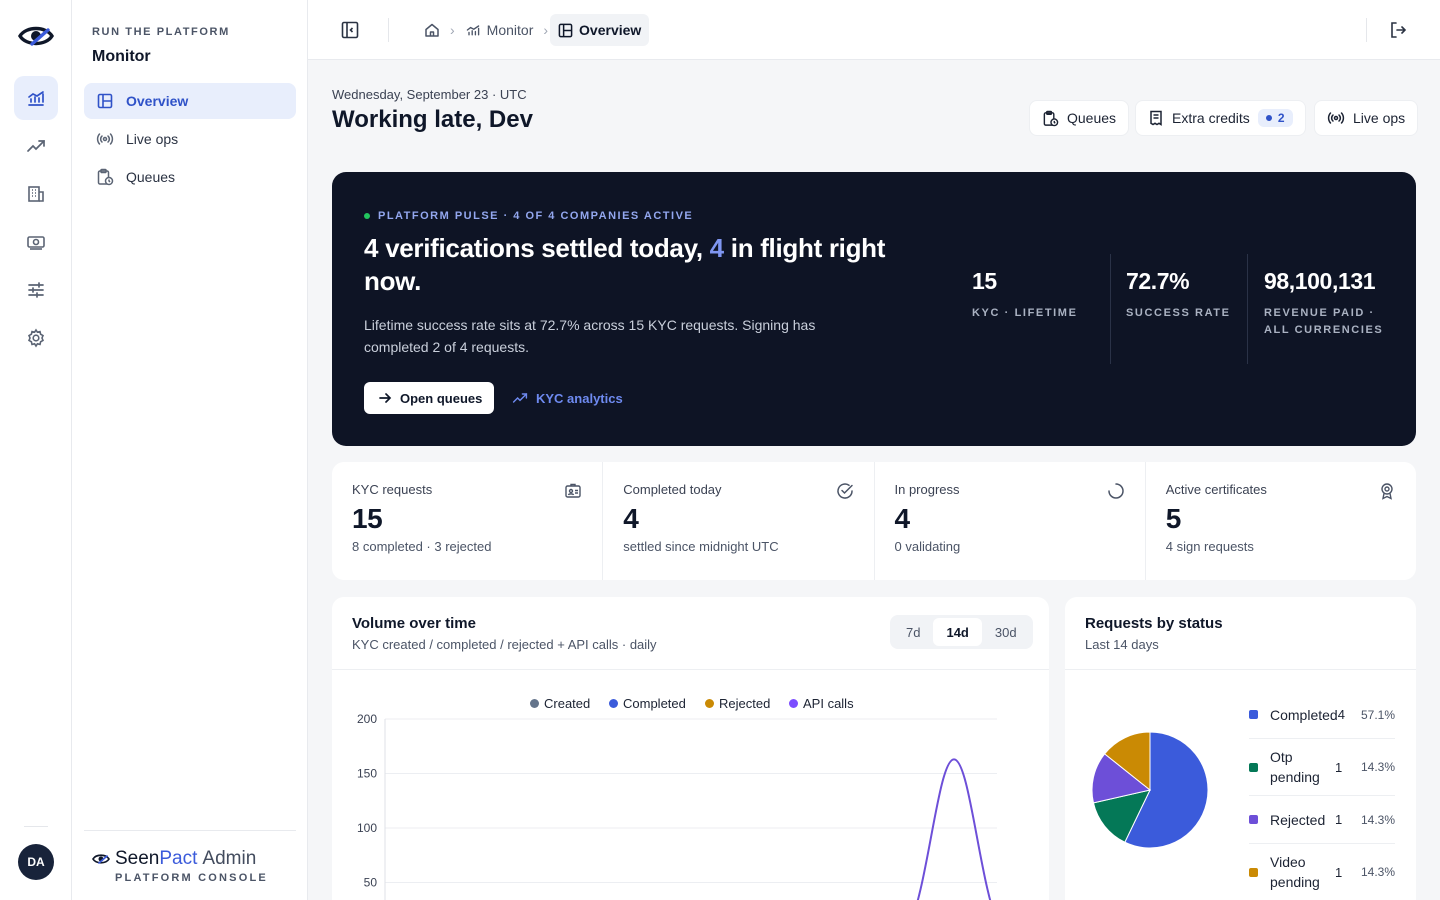 This screenshot has height=900, width=1440. Describe the element at coordinates (654, 703) in the screenshot. I see `legend-label-completed: Completed` at that location.